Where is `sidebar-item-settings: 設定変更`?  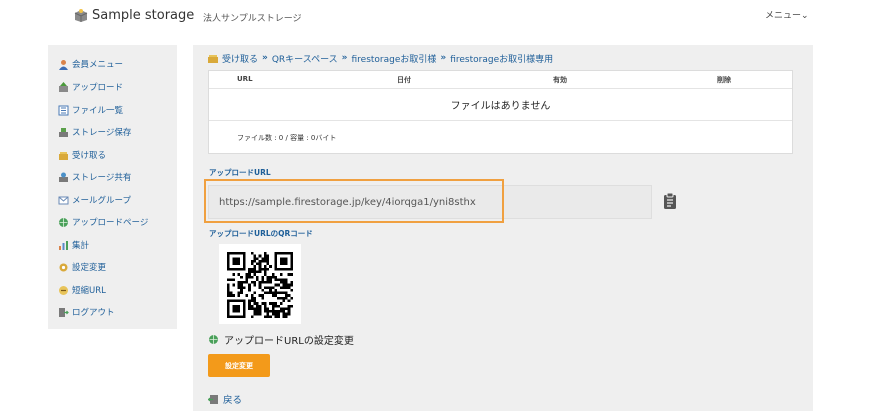 sidebar-item-settings: 設定変更 is located at coordinates (82, 267).